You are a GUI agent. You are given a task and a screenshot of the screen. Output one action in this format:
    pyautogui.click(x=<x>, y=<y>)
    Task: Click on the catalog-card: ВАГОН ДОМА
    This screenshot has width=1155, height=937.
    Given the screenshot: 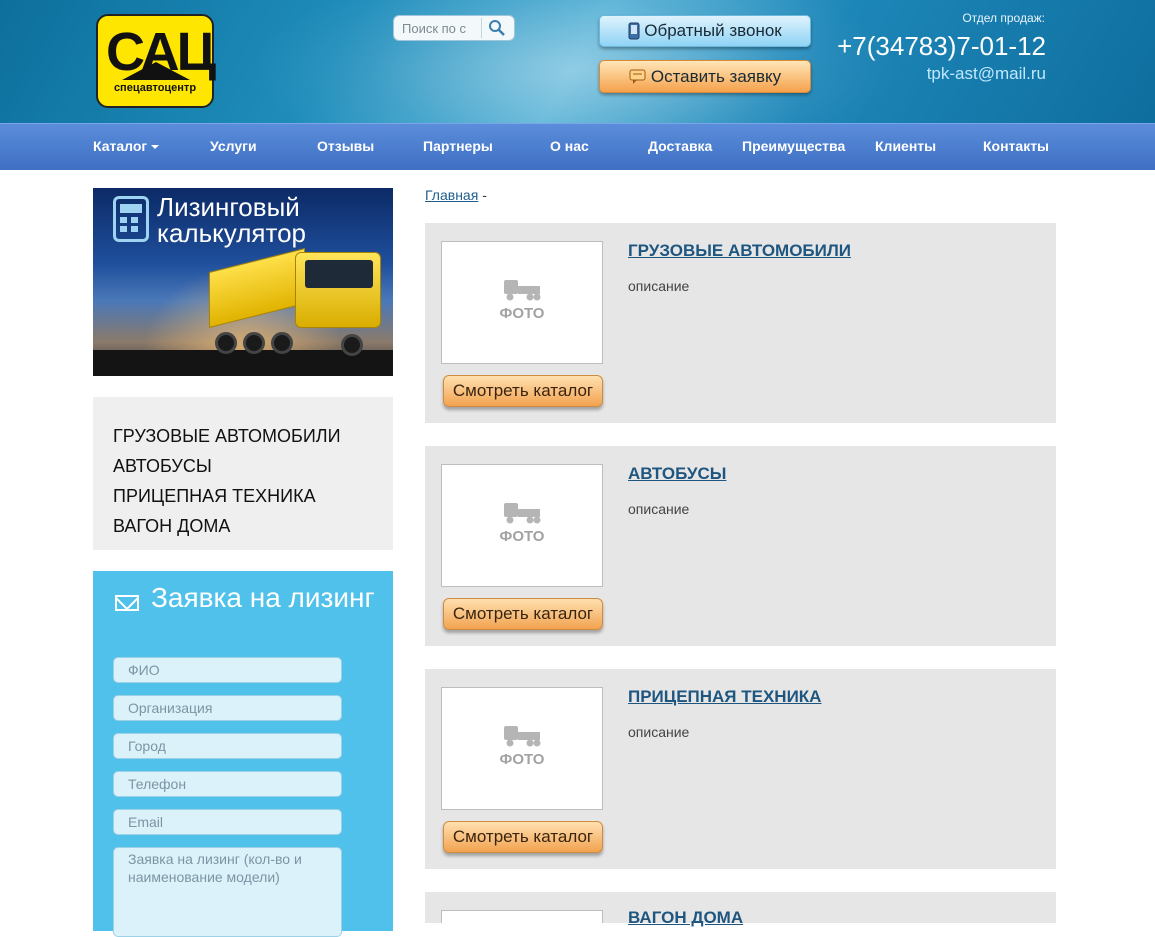 What is the action you would take?
    pyautogui.click(x=740, y=909)
    